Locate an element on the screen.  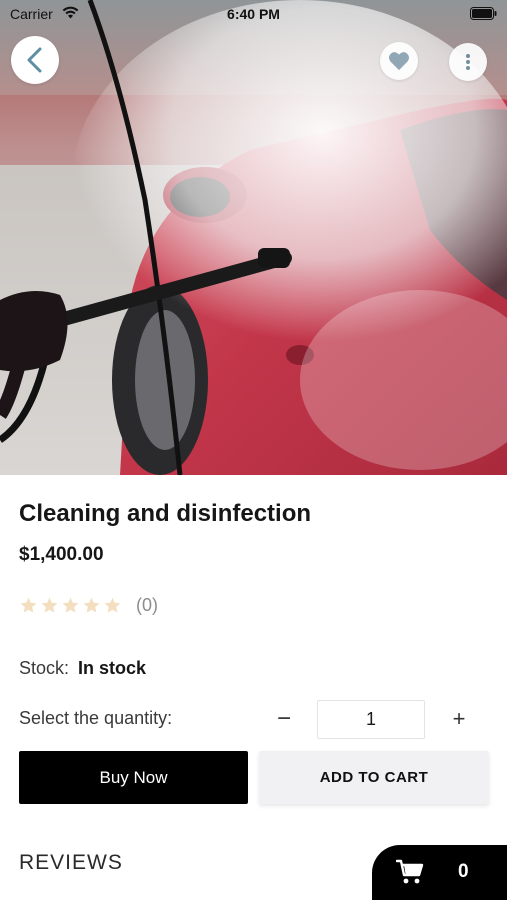
back-button is located at coordinates (35, 60).